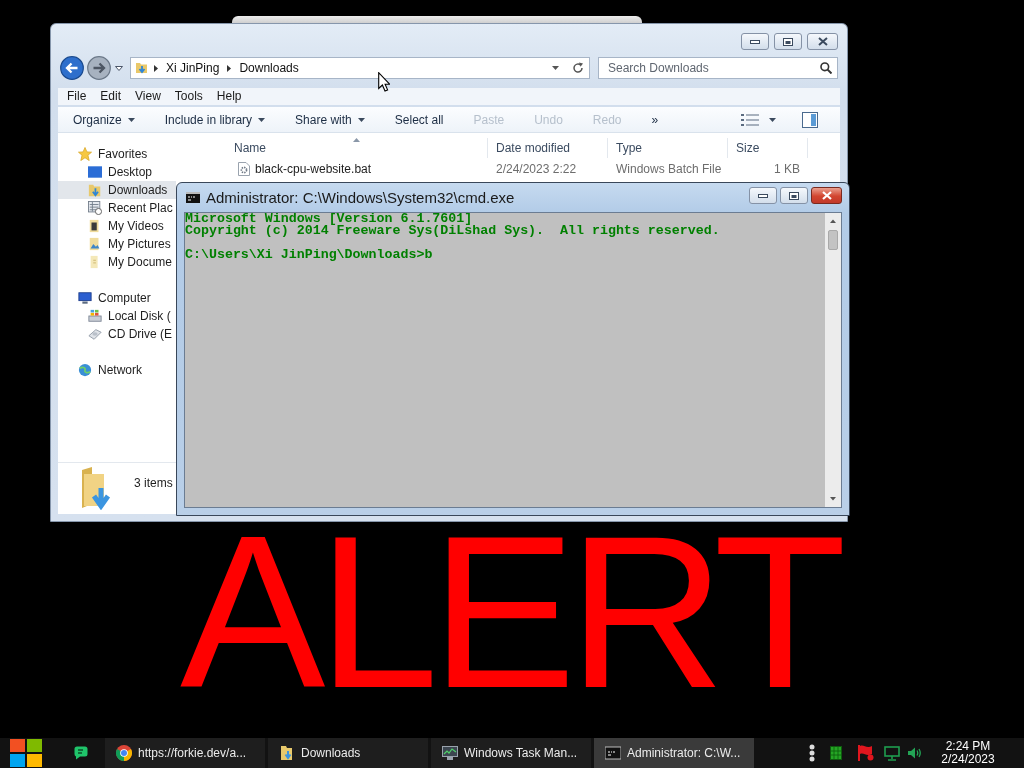 The height and width of the screenshot is (768, 1024). Describe the element at coordinates (384, 82) in the screenshot. I see `mouse-pointer-icon` at that location.